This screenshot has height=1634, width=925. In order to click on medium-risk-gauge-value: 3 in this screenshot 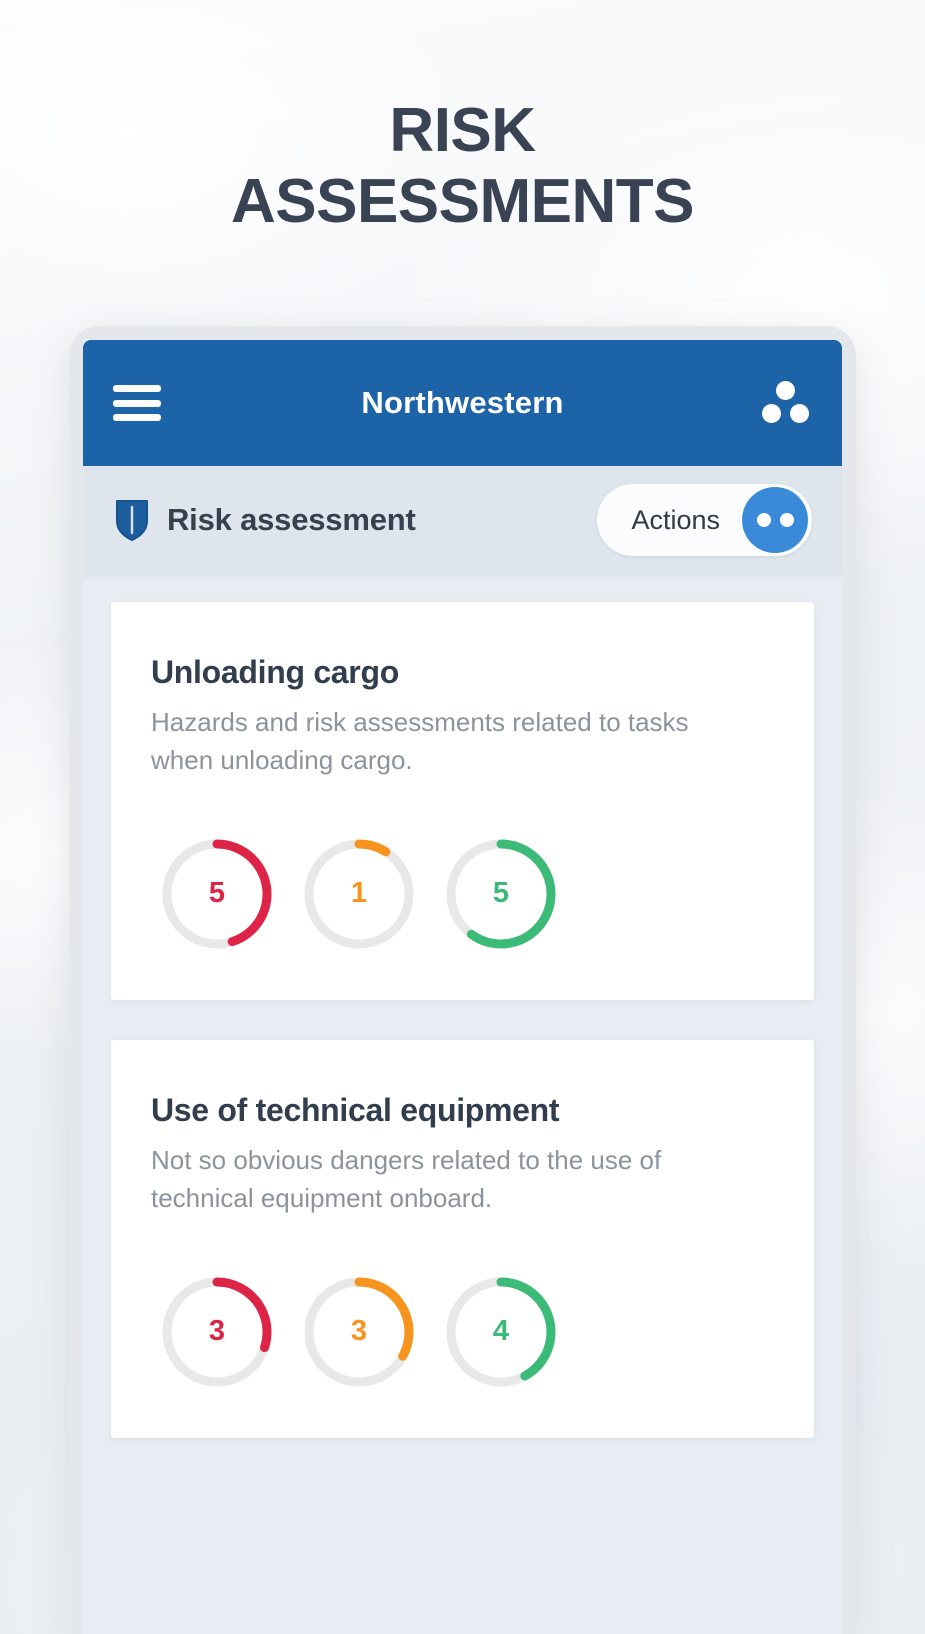, I will do `click(359, 1331)`.